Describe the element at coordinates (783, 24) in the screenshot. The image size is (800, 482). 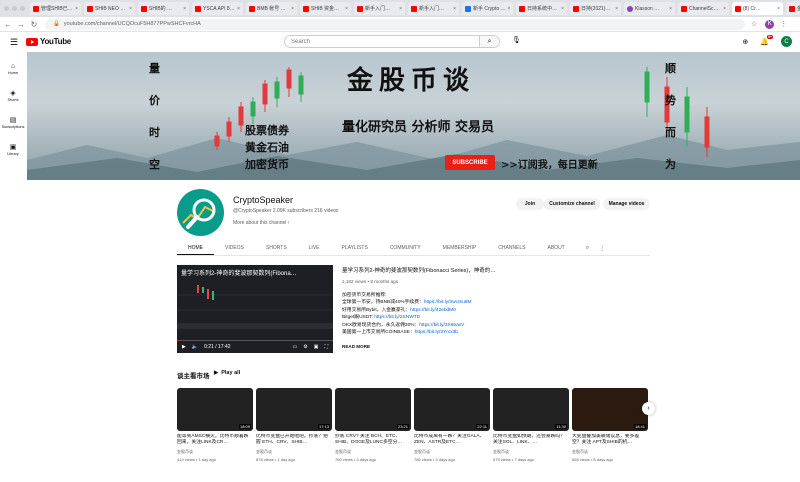
I see `more-icon: ⋮` at that location.